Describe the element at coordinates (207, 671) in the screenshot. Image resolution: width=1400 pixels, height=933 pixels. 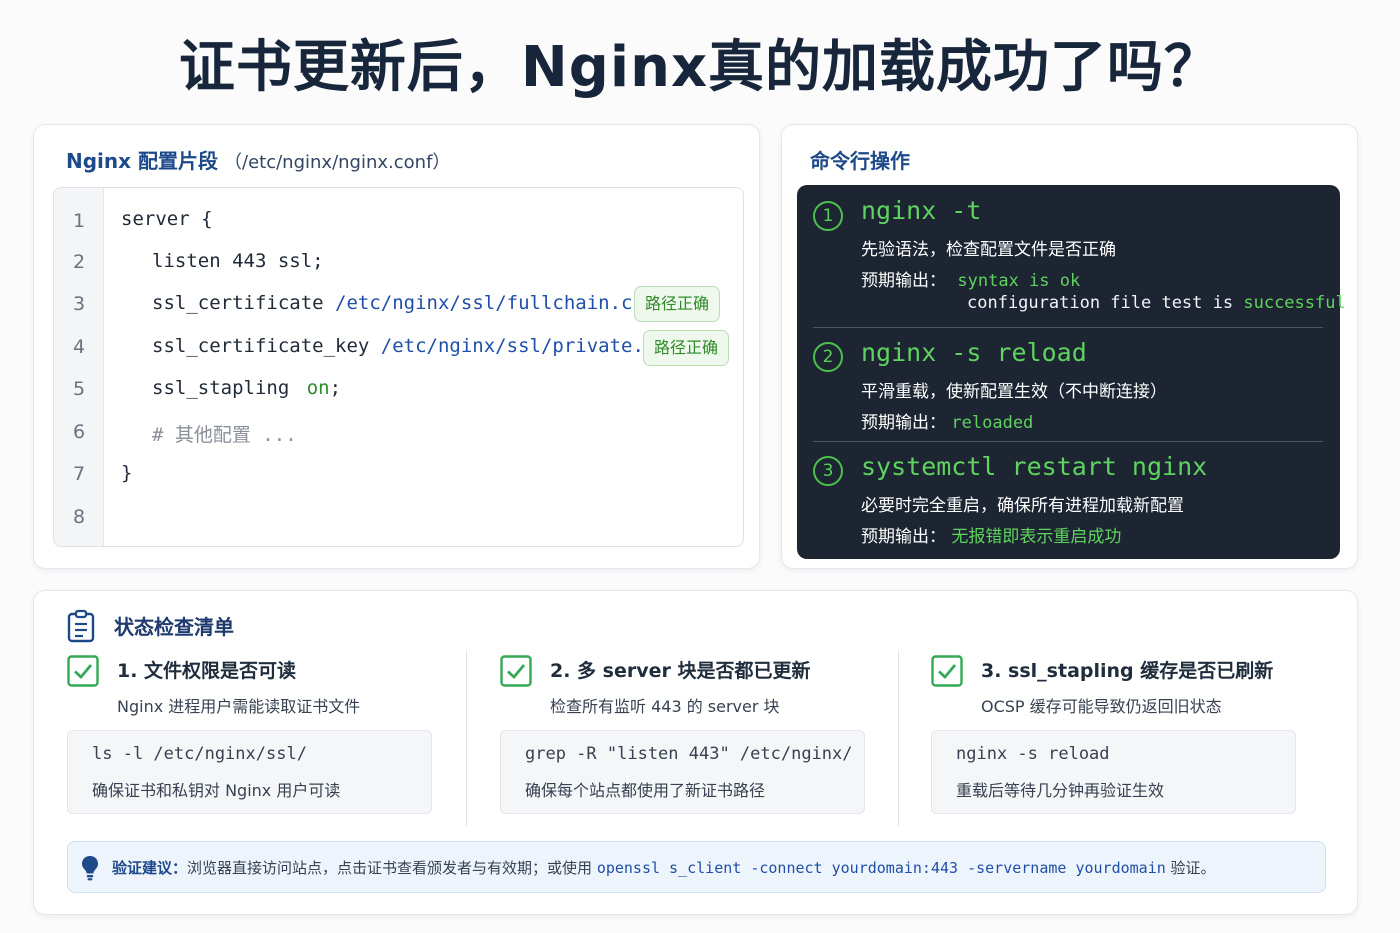
I see `check-item-title: 1. 文件权限是否可读` at that location.